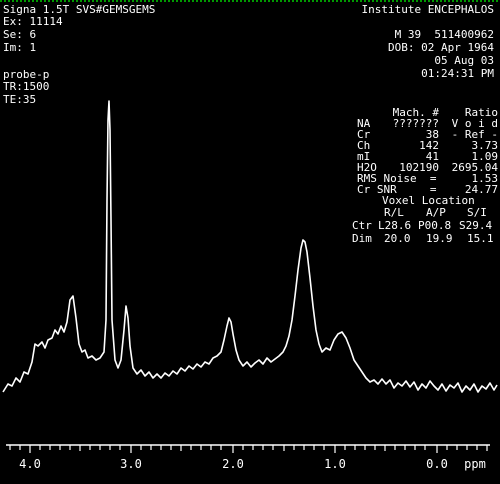 The image size is (500, 484). Describe the element at coordinates (233, 464) in the screenshot. I see `tick-label-2-0: 2.0` at that location.